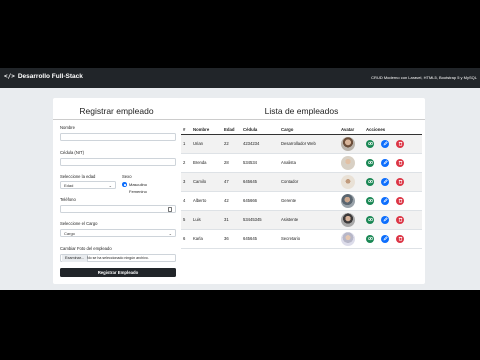 The image size is (480, 360). I want to click on cell-id: 2, so click(186, 163).